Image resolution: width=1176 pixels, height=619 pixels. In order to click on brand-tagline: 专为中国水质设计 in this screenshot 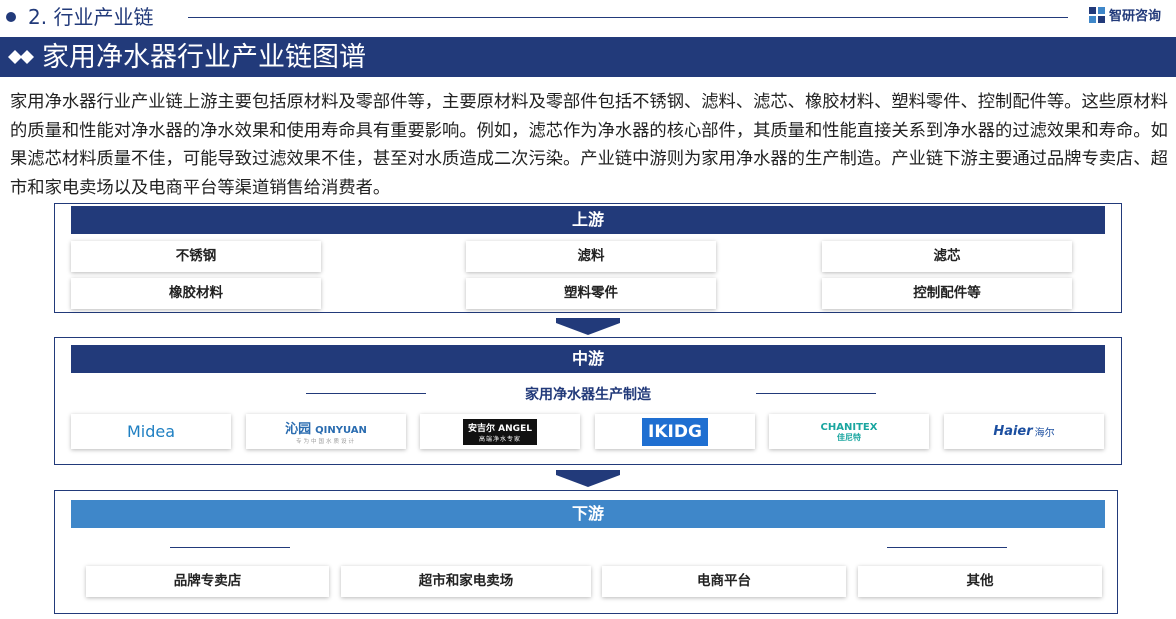, I will do `click(325, 442)`.